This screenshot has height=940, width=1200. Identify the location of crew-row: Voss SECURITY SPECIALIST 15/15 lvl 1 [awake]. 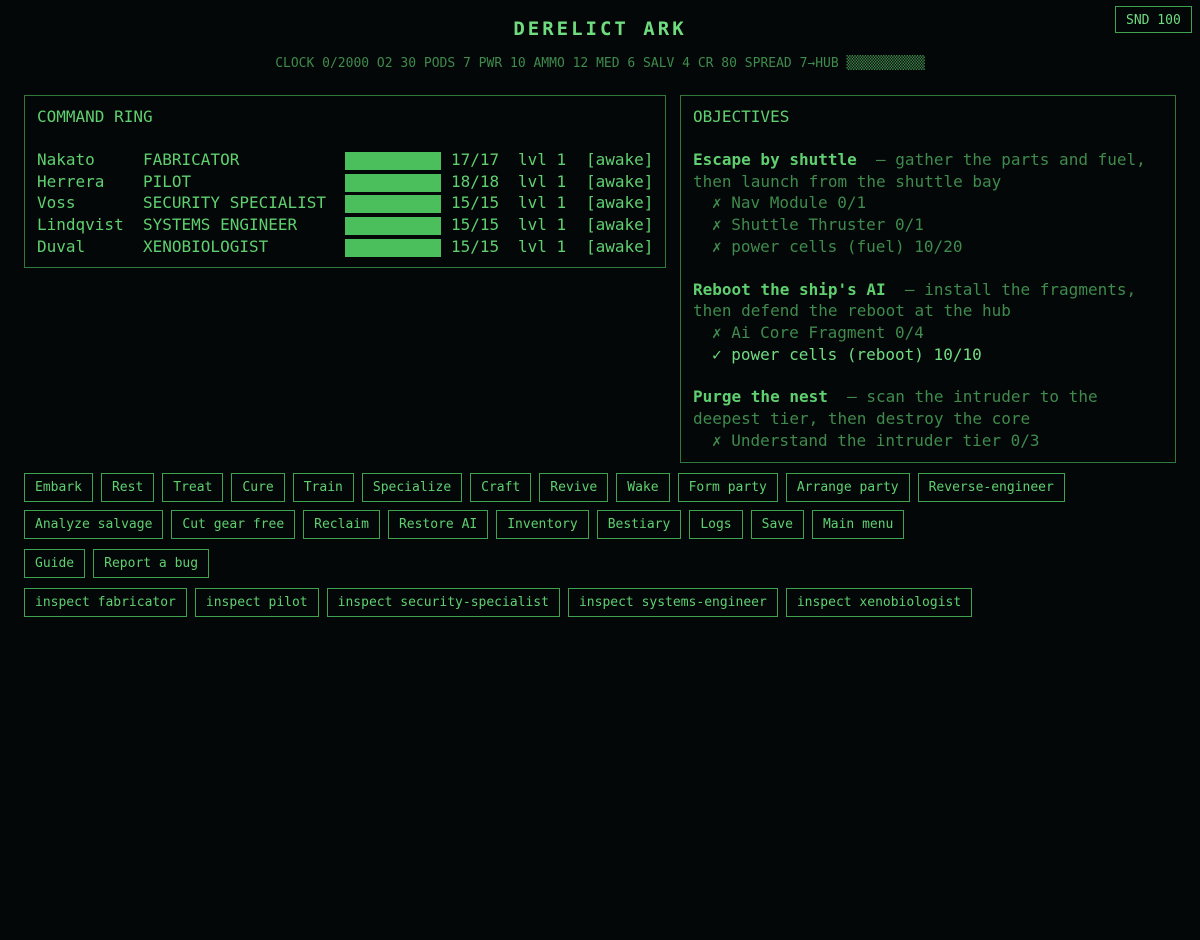
(347, 203).